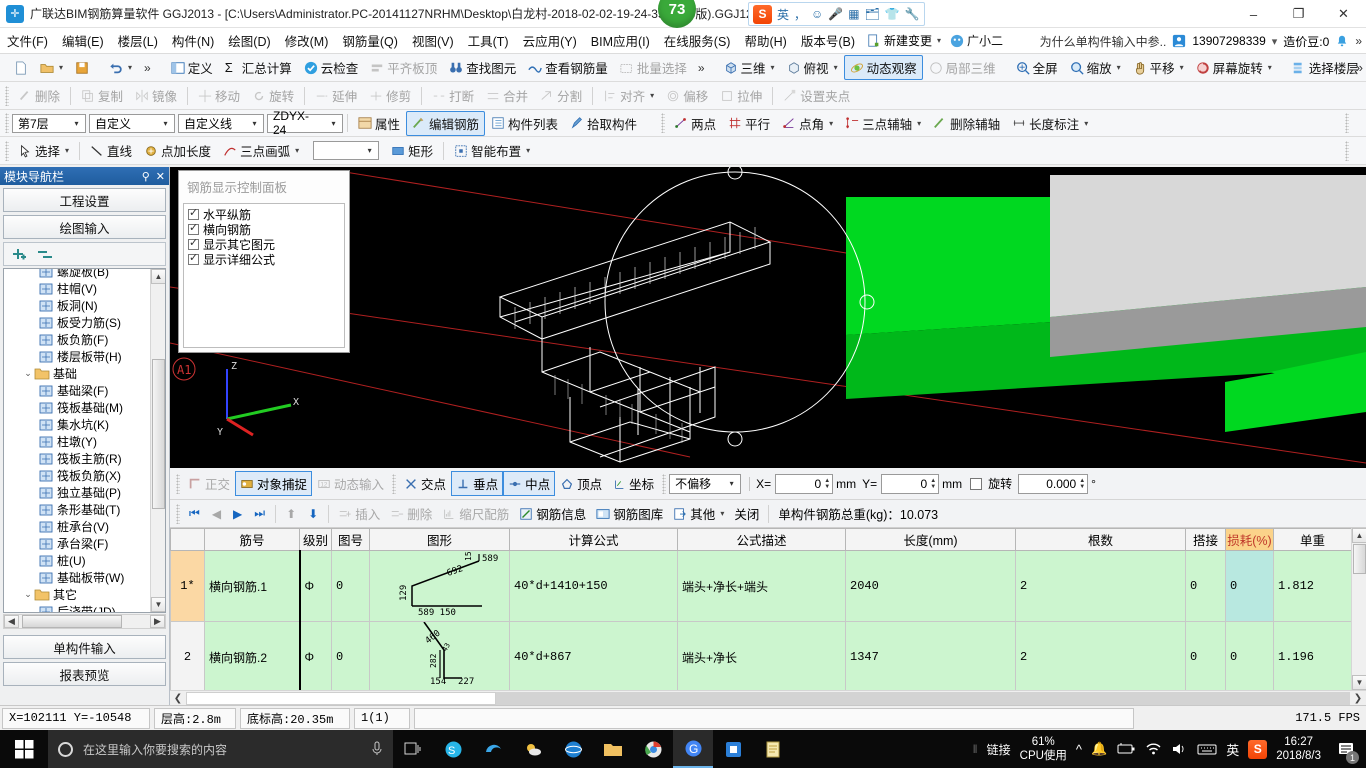 This screenshot has height=768, width=1366. I want to click on menu-view: 视图(V), so click(433, 40).